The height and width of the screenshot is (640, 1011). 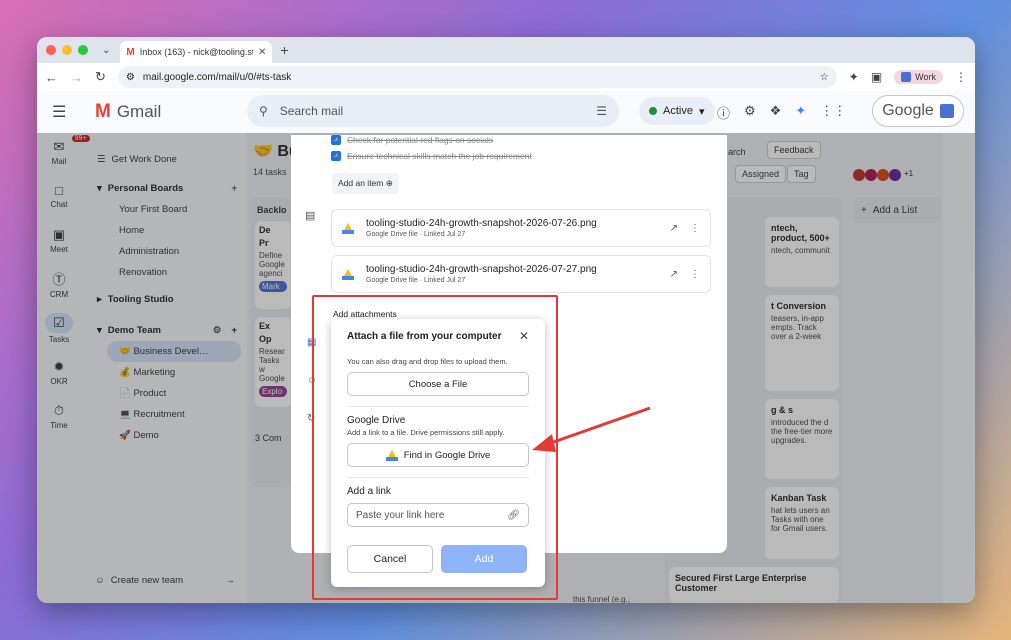 What do you see at coordinates (761, 174) in the screenshot?
I see `assigned-filter: Assigned` at bounding box center [761, 174].